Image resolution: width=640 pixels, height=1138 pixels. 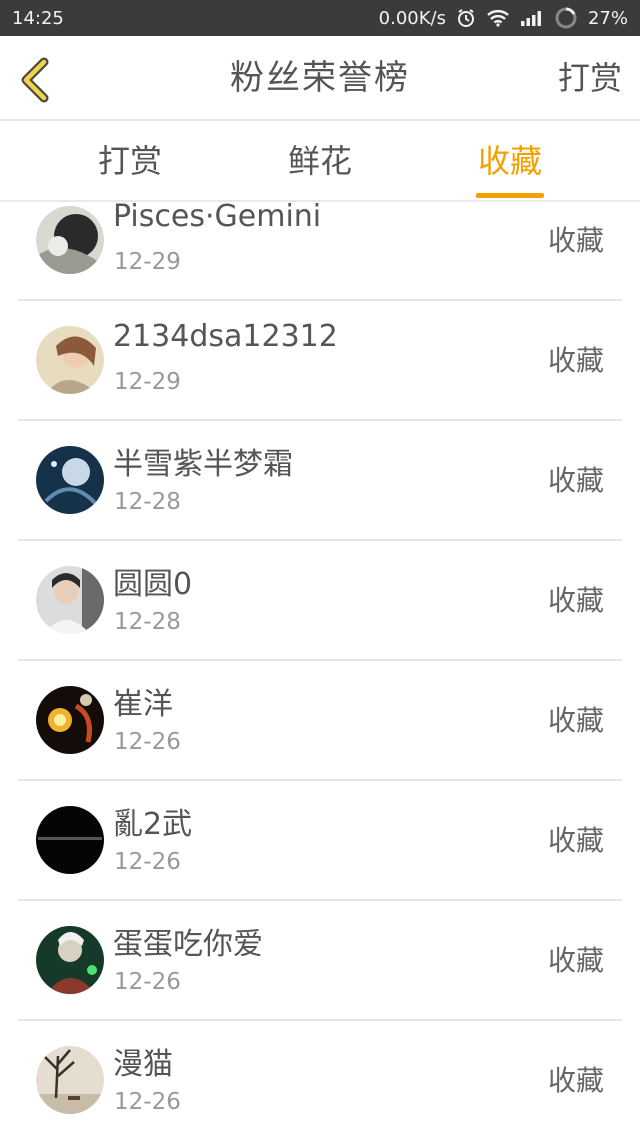 I want to click on user-name: Pisces·Gemini, so click(x=217, y=218).